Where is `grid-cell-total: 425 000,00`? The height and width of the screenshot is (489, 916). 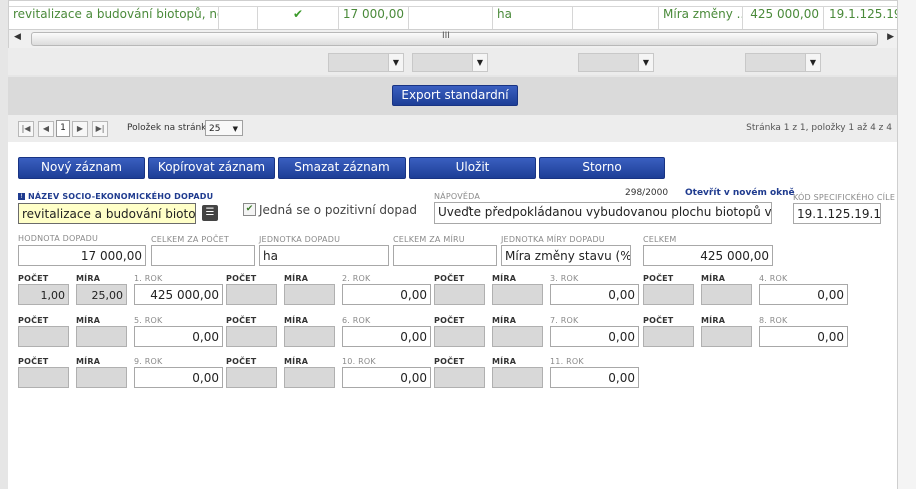
grid-cell-total: 425 000,00 is located at coordinates (784, 18).